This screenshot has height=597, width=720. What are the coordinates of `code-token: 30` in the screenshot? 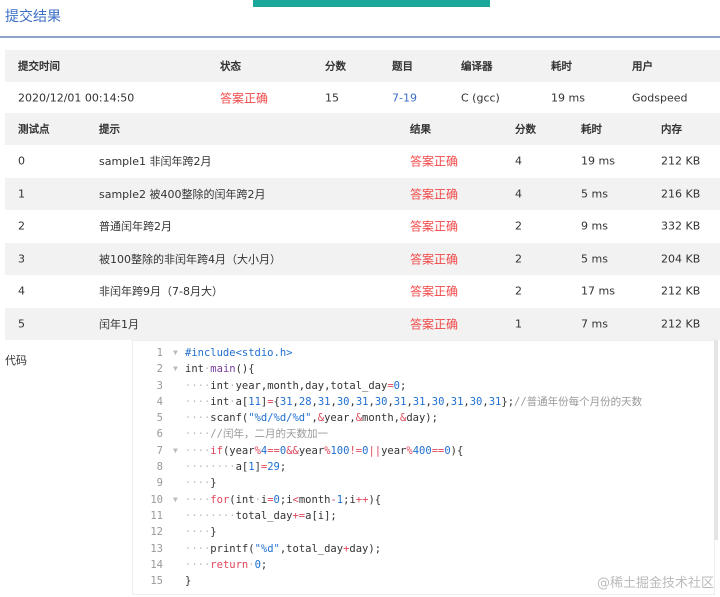 It's located at (343, 401).